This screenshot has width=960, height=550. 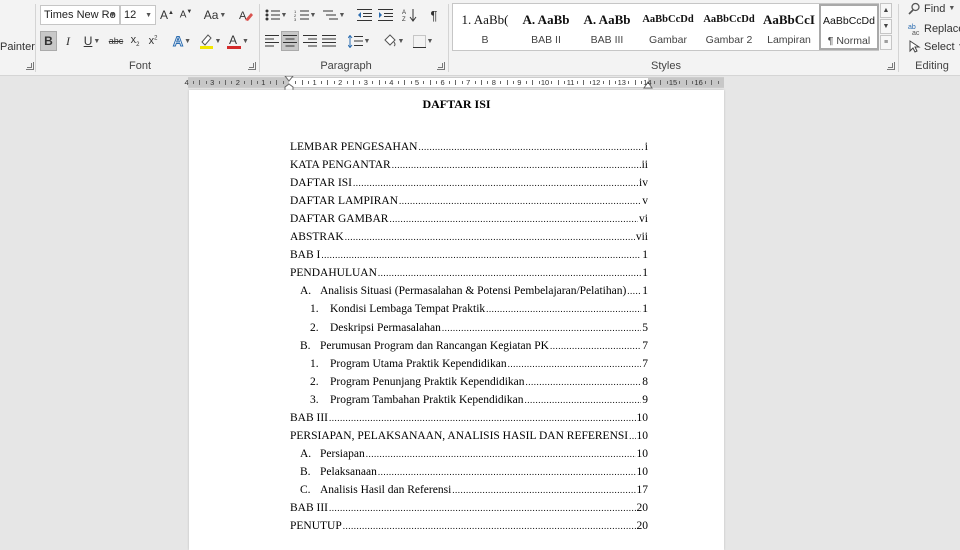 I want to click on shrink-font-button: A▼, so click(x=186, y=15).